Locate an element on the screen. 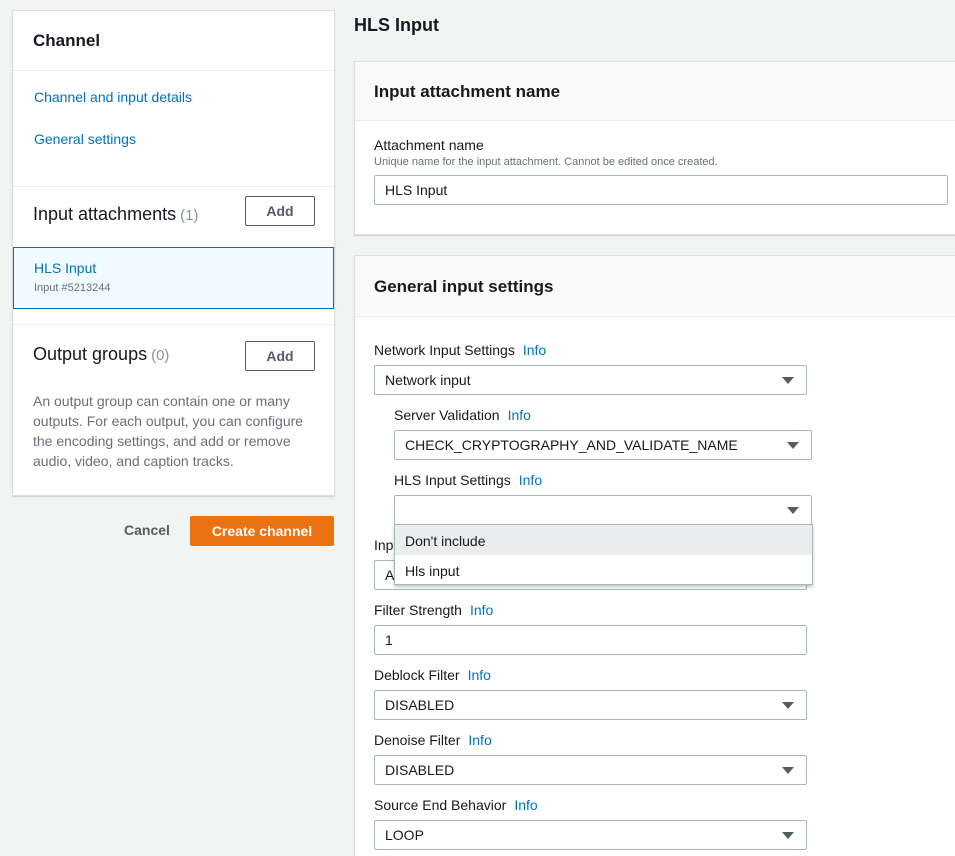  nav-link-channel-input-details: Channel and input details is located at coordinates (173, 110).